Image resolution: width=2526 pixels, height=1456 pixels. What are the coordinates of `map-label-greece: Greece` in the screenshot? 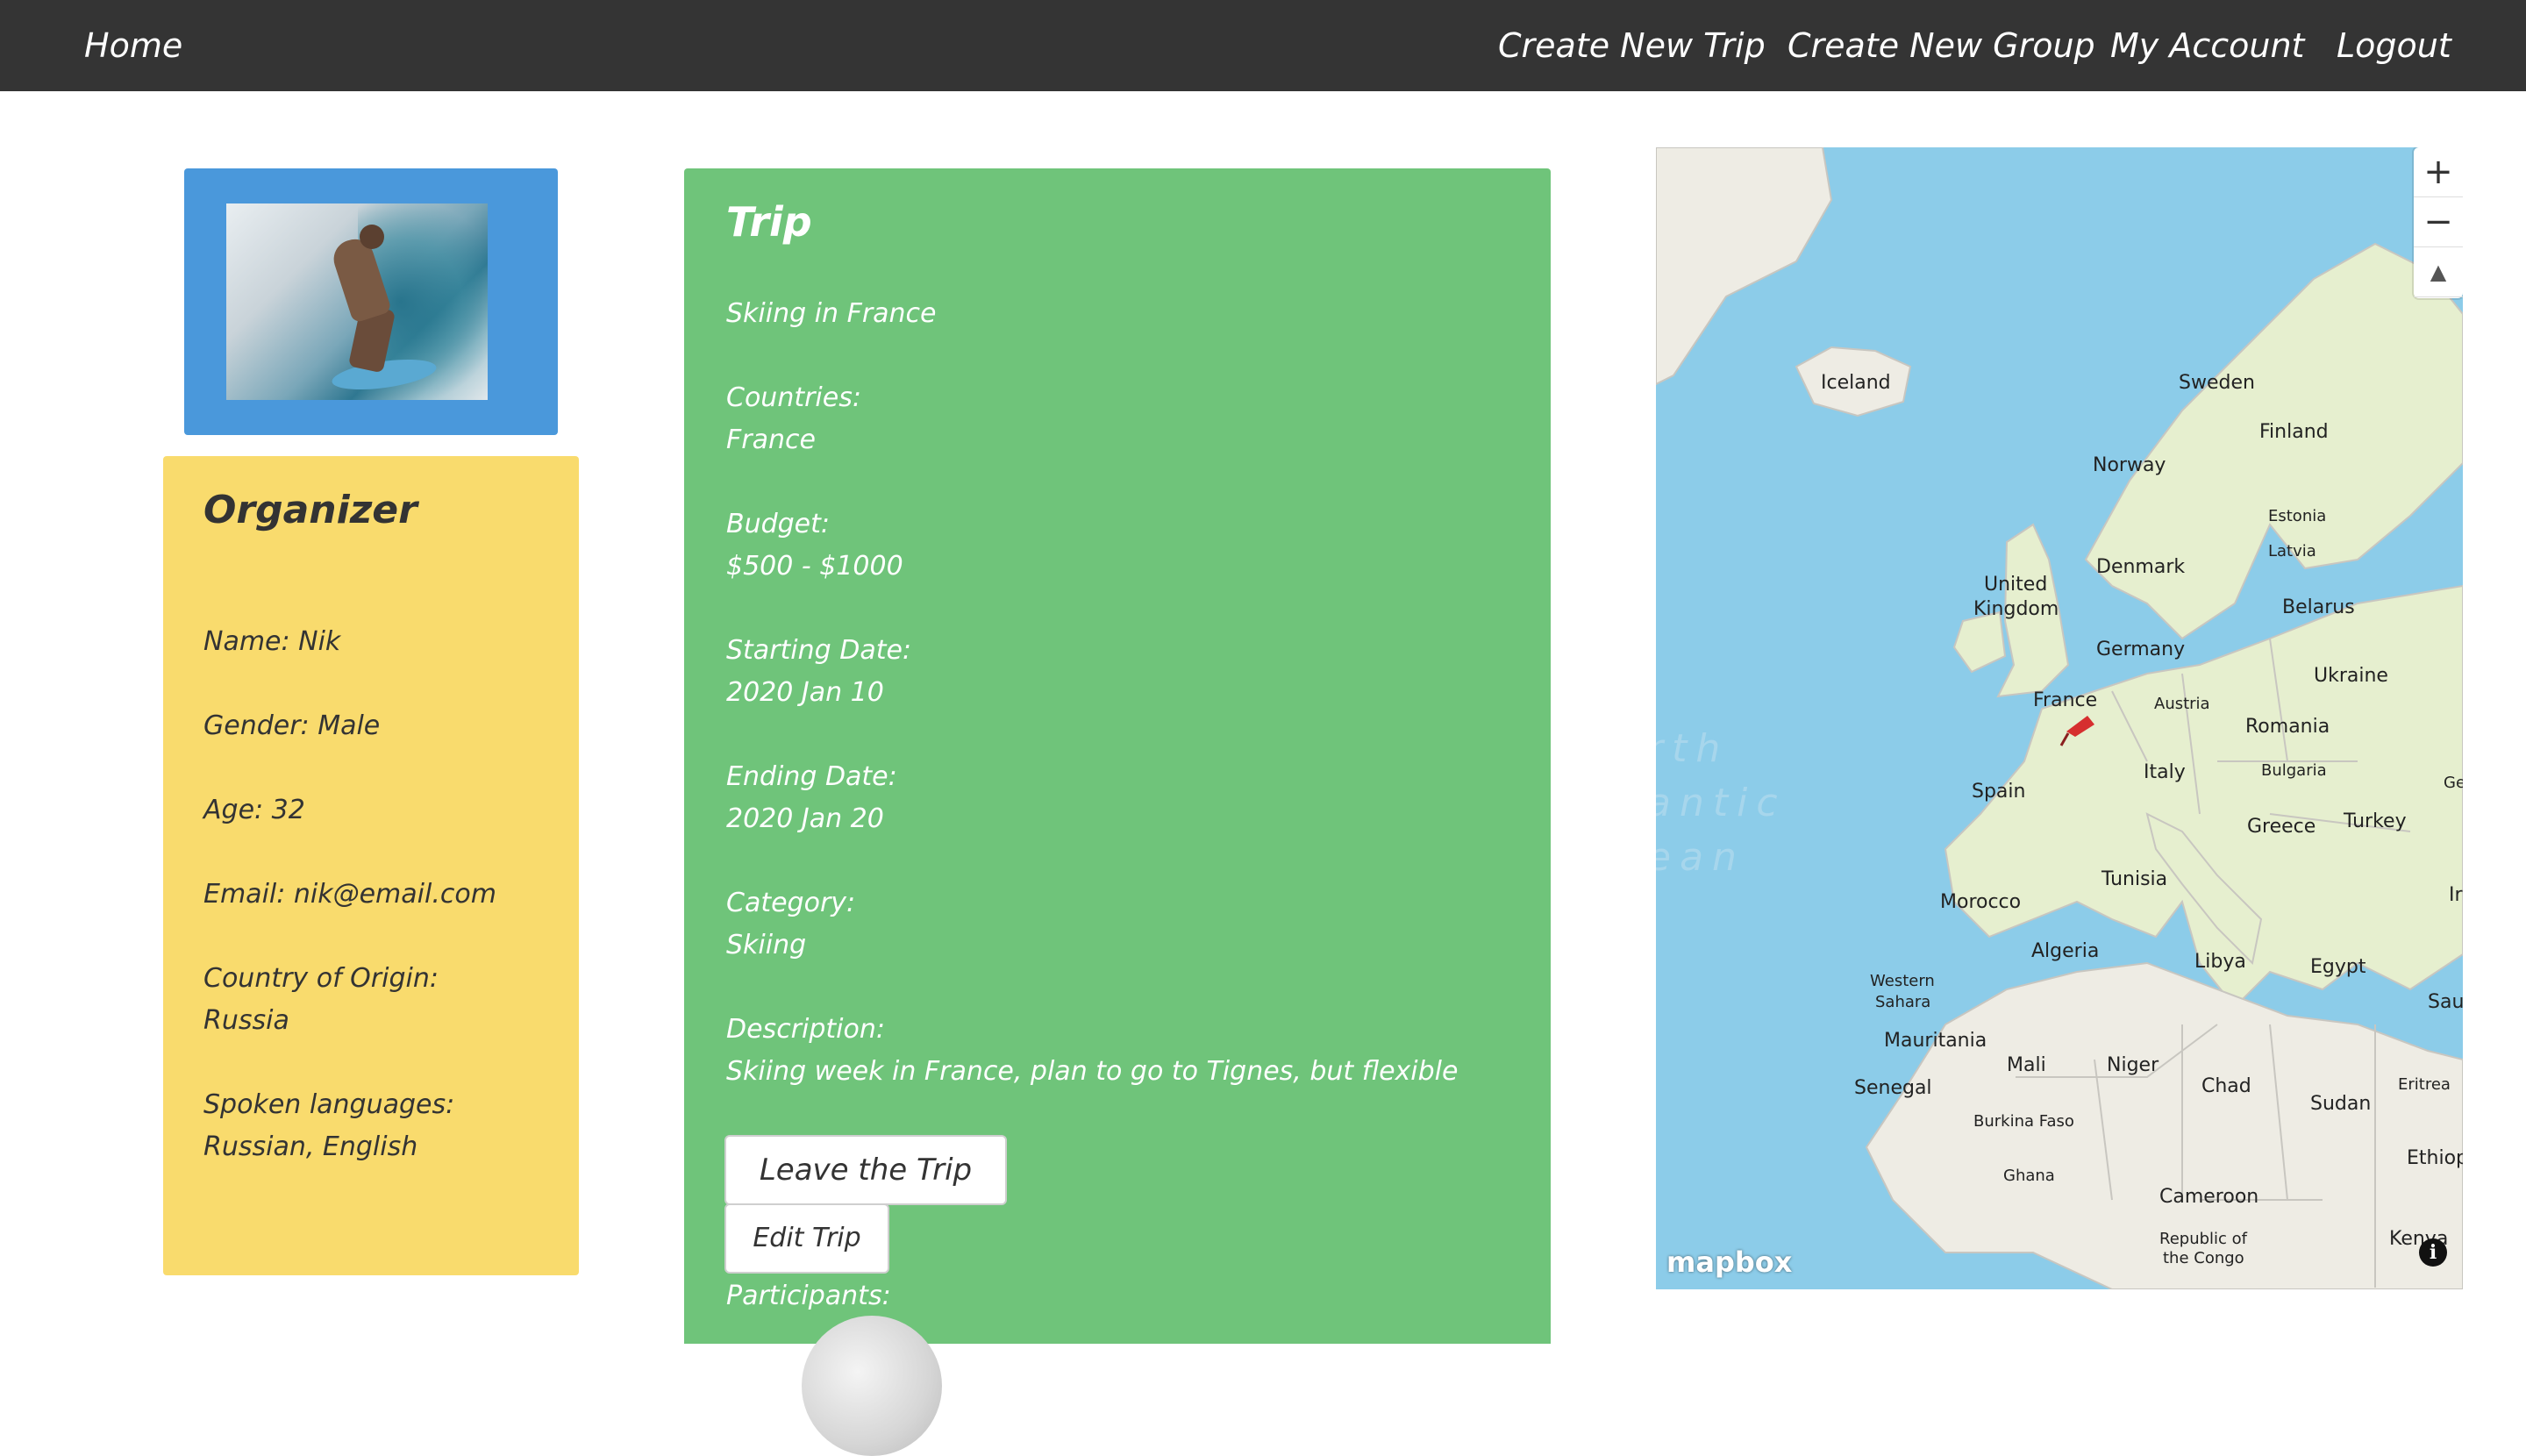 It's located at (2281, 827).